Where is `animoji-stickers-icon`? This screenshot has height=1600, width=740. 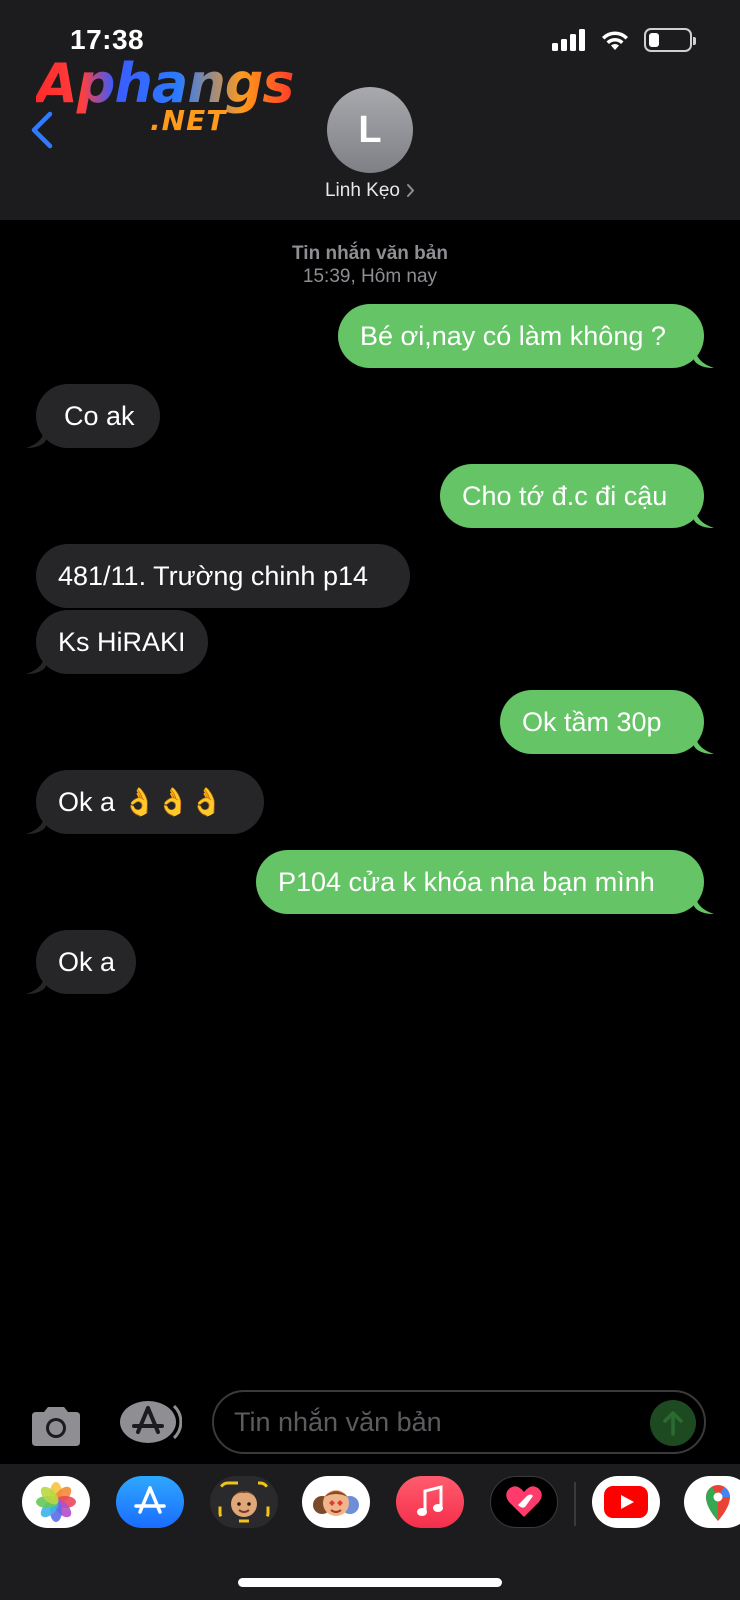 animoji-stickers-icon is located at coordinates (336, 1502).